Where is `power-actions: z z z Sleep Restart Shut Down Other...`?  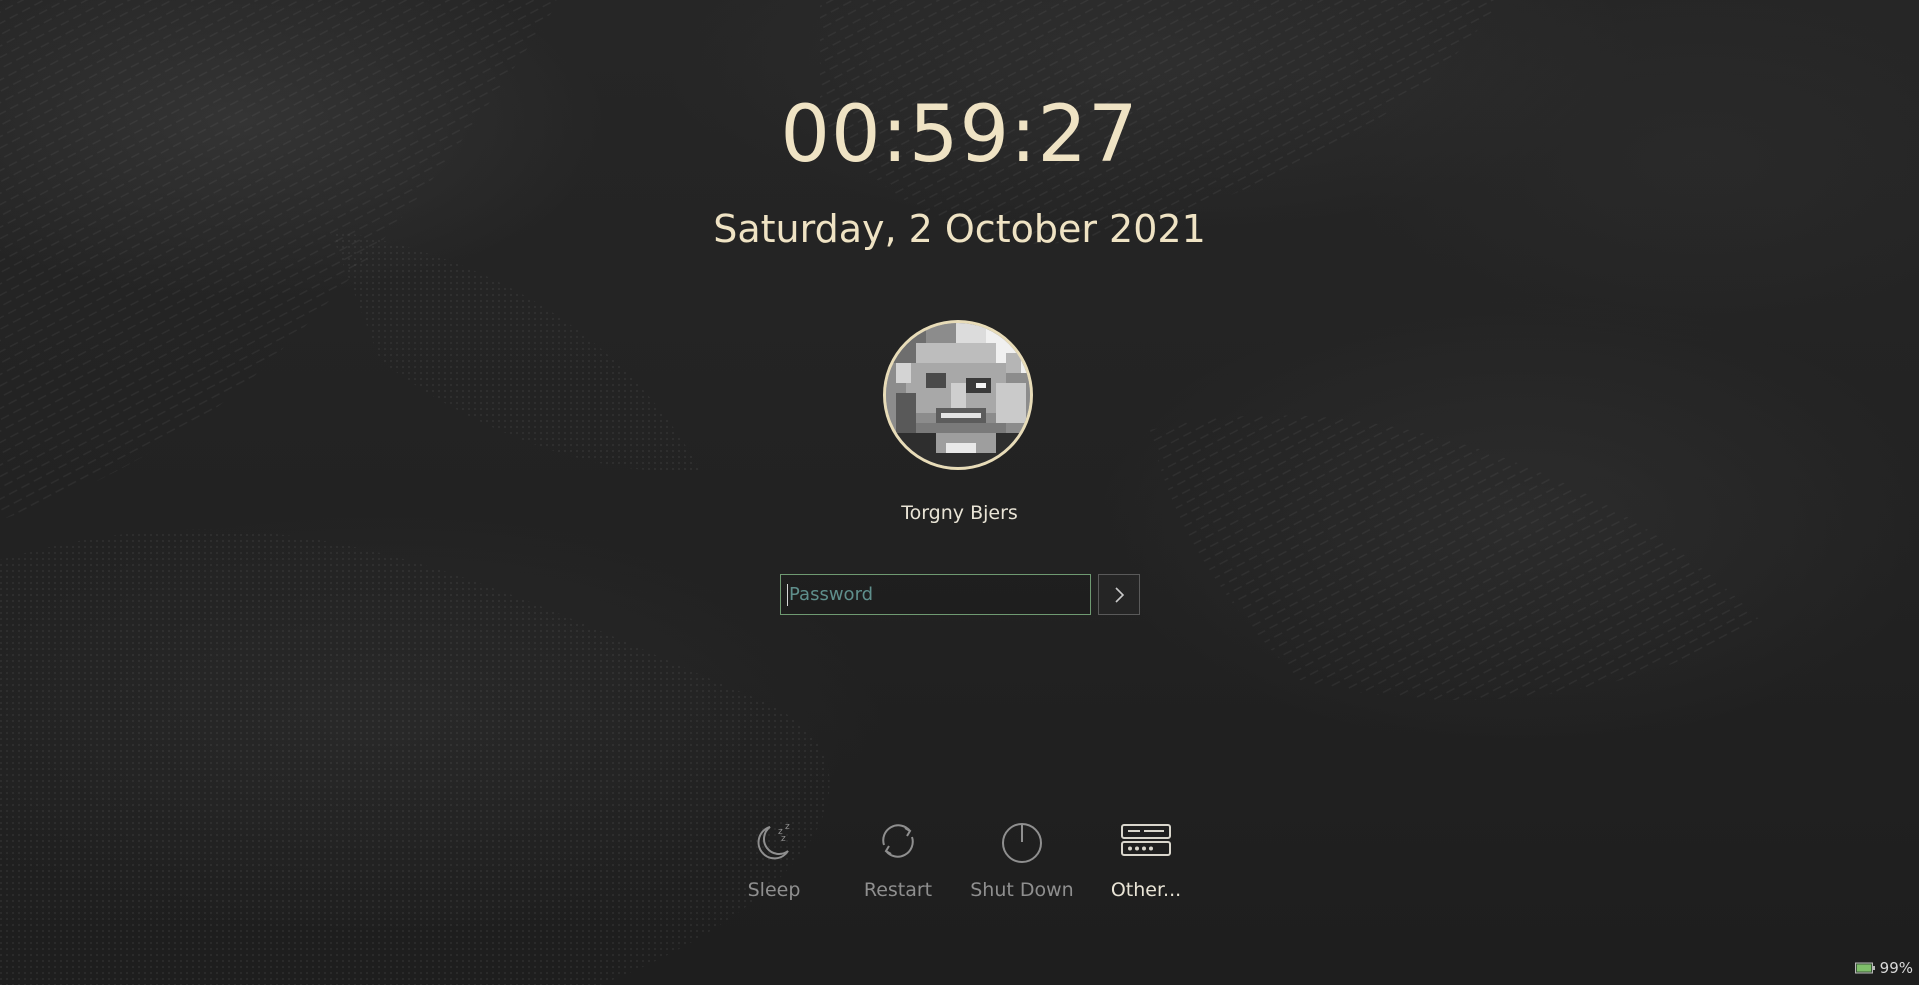
power-actions: z z z Sleep Restart Shut Down Other... is located at coordinates (962, 865).